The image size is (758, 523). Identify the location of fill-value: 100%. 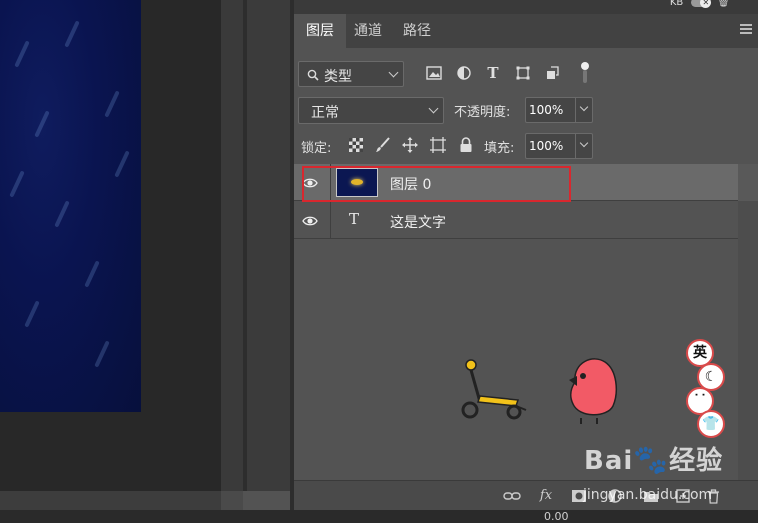
(546, 146).